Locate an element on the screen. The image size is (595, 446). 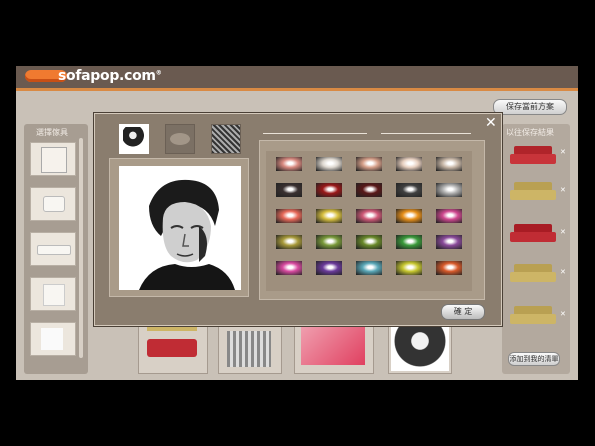
sofa-icon is located at coordinates (54, 250).